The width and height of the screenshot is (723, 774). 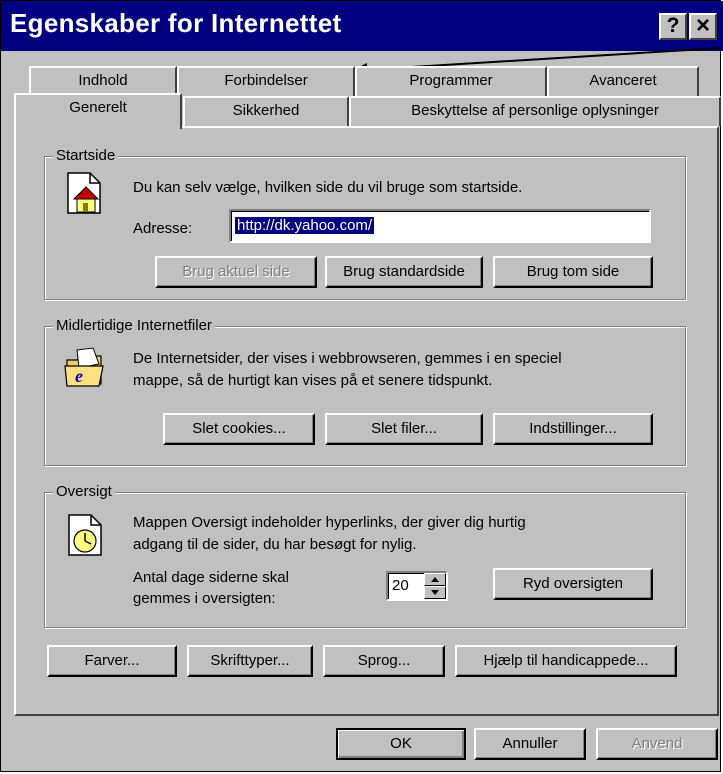 I want to click on ie-folder-icon: e, so click(x=84, y=367).